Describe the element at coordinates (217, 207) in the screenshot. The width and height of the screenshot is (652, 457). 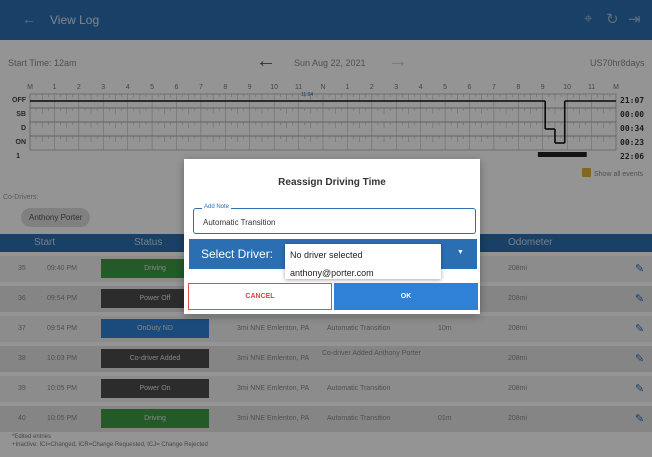
I see `add-note-label: Add Note` at that location.